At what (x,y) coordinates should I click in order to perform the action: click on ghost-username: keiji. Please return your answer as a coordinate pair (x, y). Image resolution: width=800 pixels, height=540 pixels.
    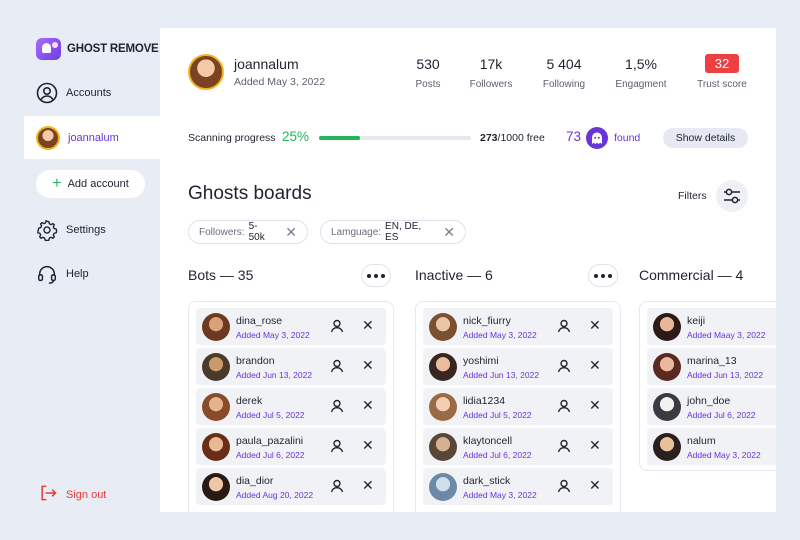
    Looking at the image, I should click on (696, 321).